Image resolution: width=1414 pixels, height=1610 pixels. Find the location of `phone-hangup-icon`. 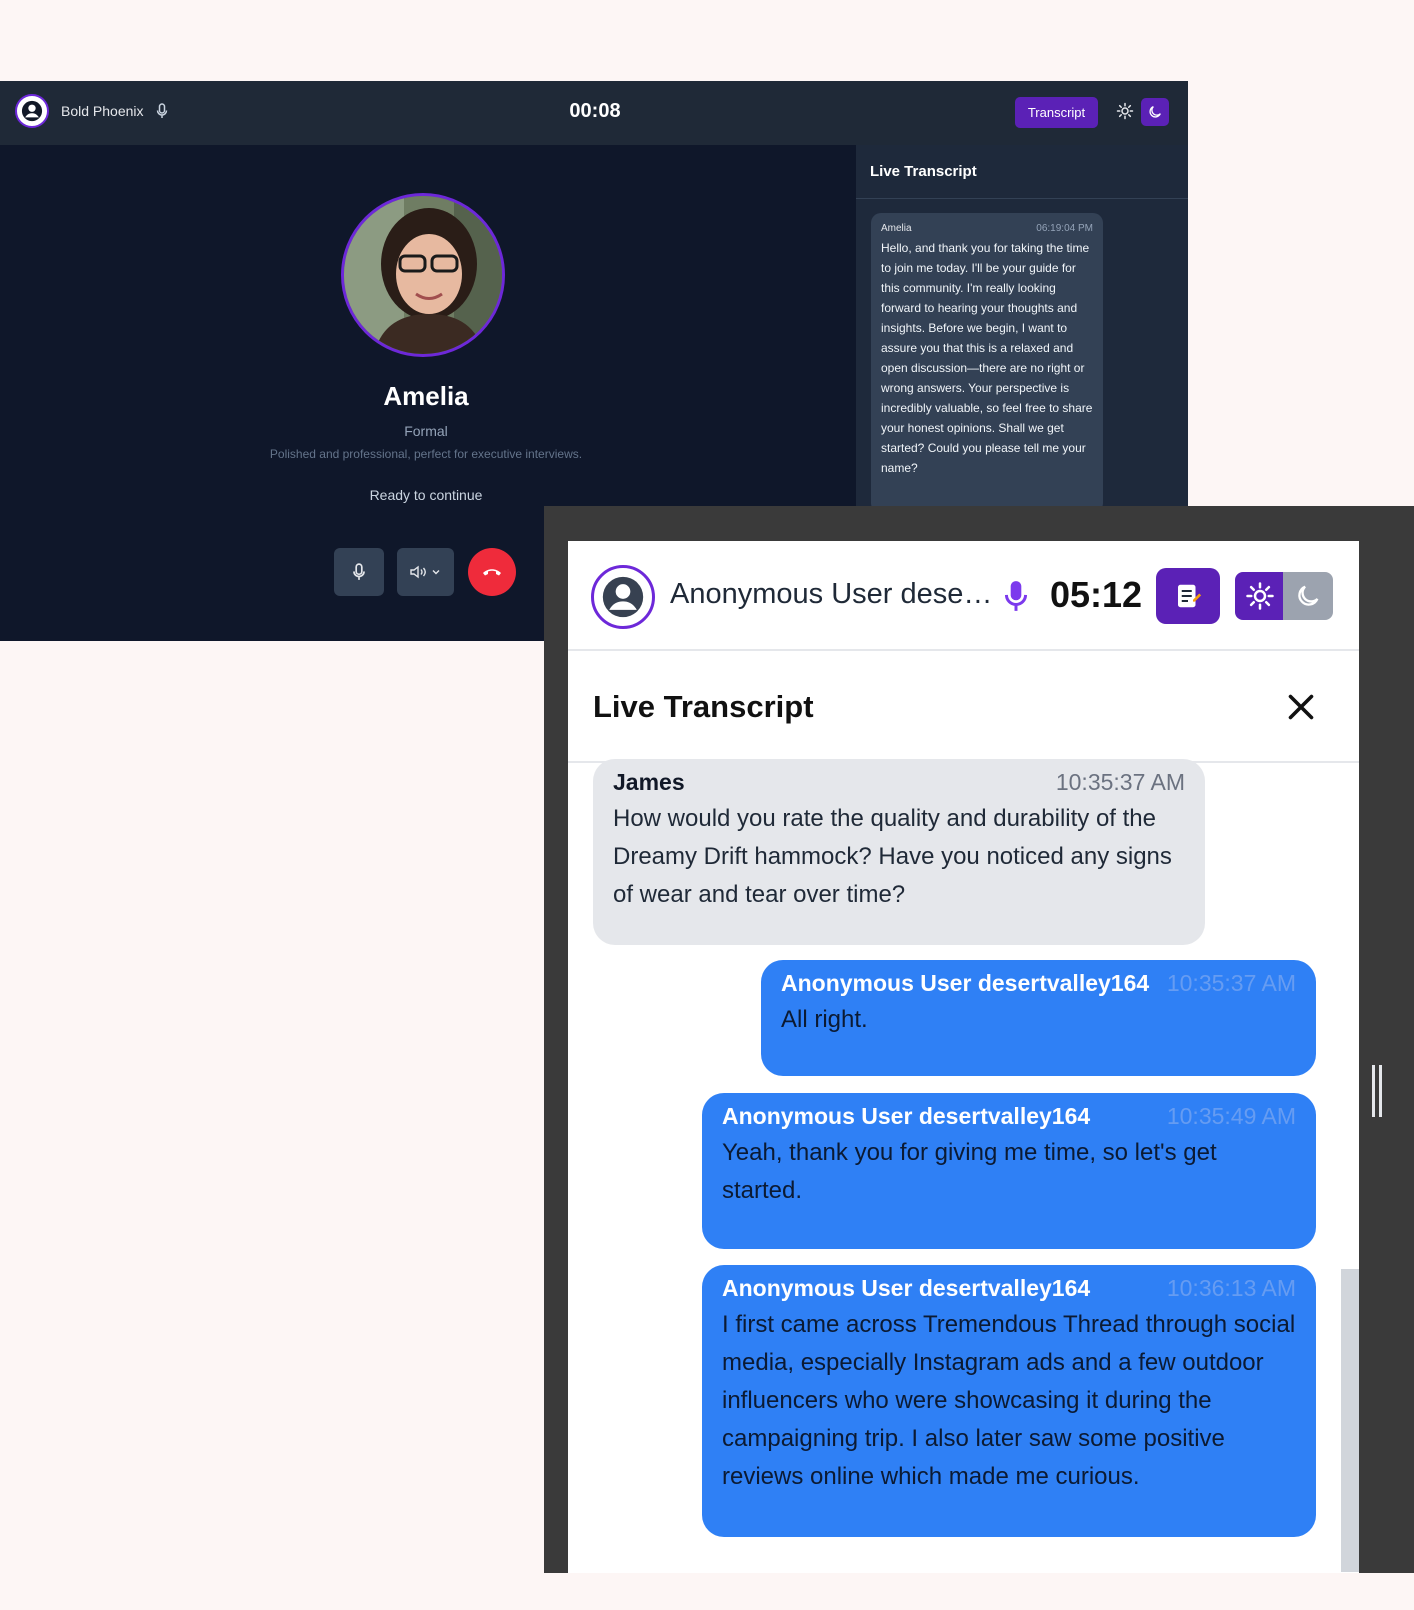

phone-hangup-icon is located at coordinates (492, 572).